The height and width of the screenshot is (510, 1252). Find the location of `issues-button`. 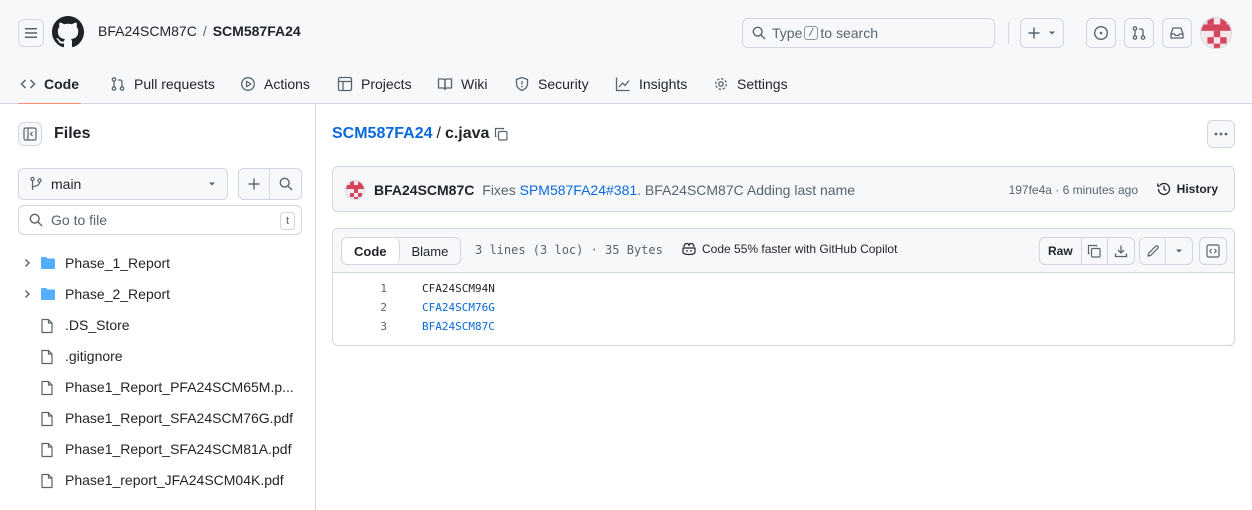

issues-button is located at coordinates (1101, 33).